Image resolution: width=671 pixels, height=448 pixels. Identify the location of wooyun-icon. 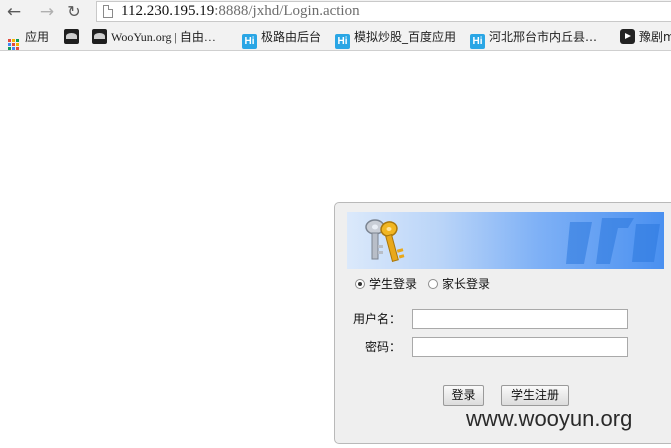
(99, 36).